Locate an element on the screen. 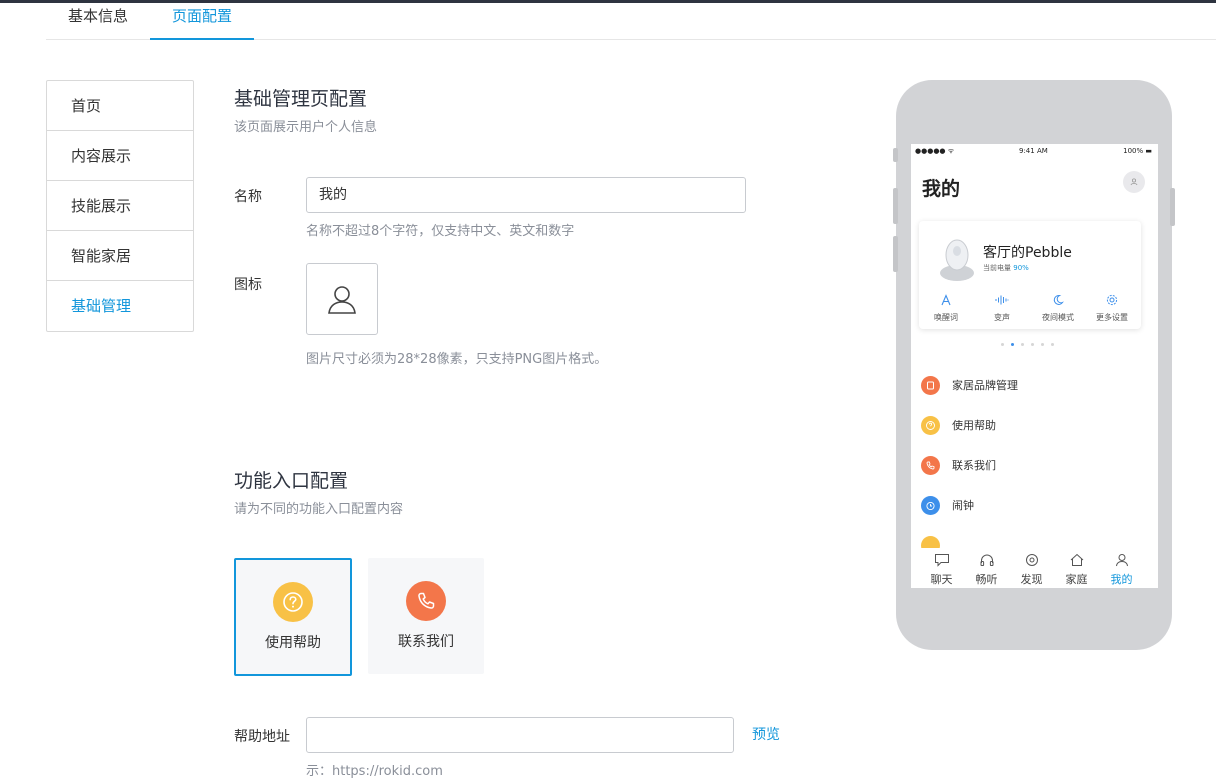  entry-card-contact: 联系我们 is located at coordinates (426, 616).